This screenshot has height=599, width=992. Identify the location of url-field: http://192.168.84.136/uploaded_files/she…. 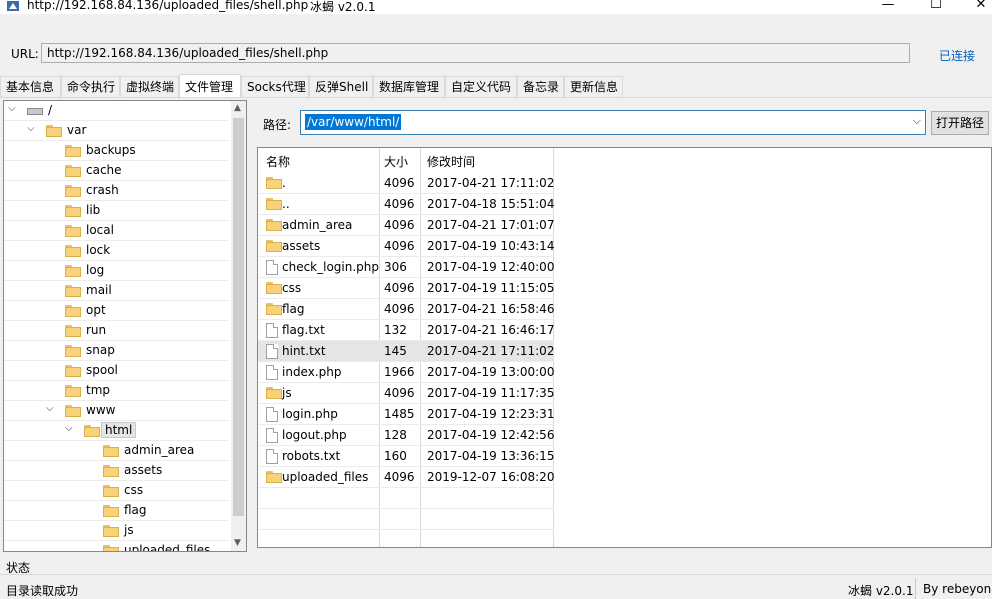
(475, 53).